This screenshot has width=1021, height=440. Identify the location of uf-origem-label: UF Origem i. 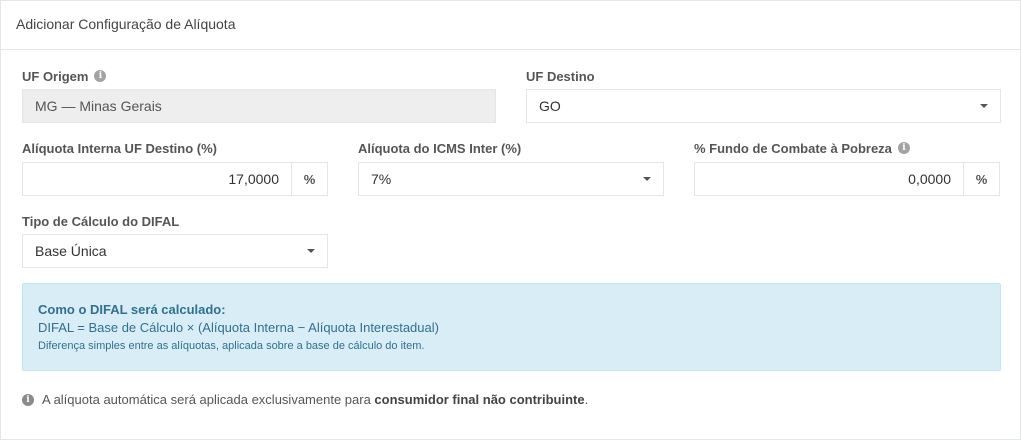
(64, 76).